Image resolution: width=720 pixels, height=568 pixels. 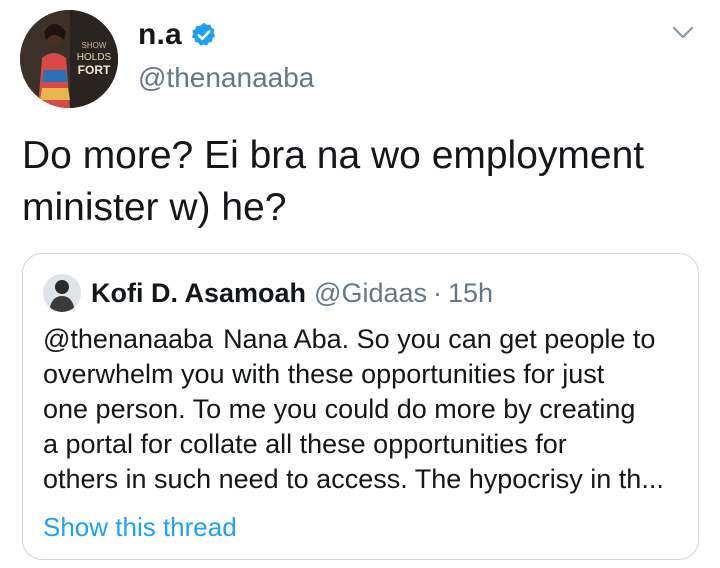 I want to click on quoted-body-text: Nana Aba. So you can get people to, so click(x=439, y=339).